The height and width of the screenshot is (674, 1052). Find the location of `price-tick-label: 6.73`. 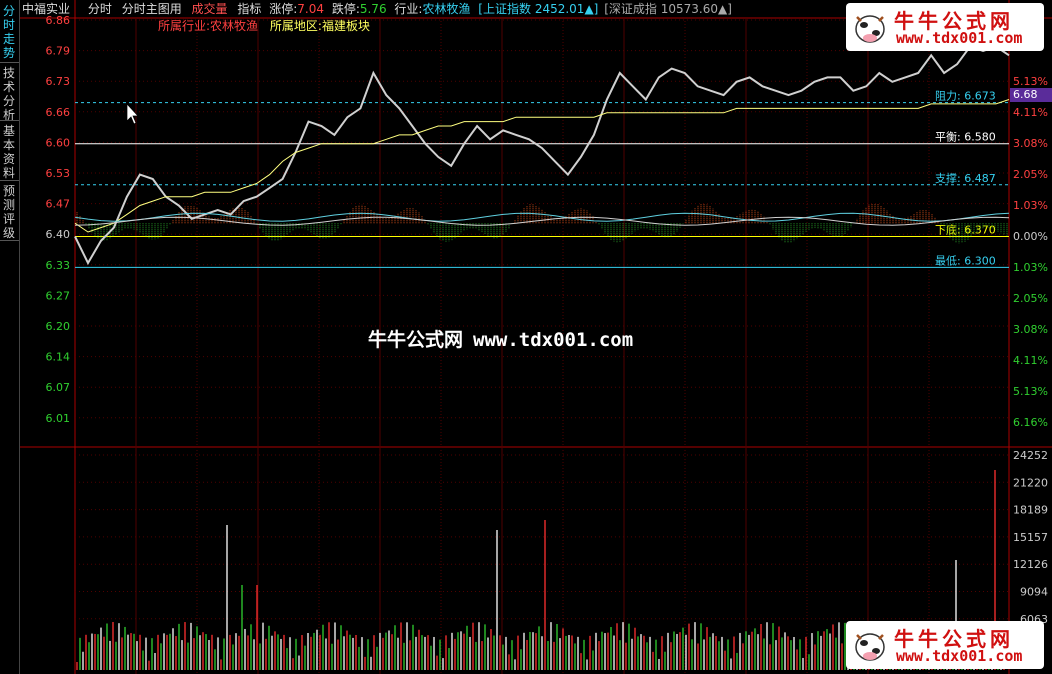

price-tick-label: 6.73 is located at coordinates (58, 81).